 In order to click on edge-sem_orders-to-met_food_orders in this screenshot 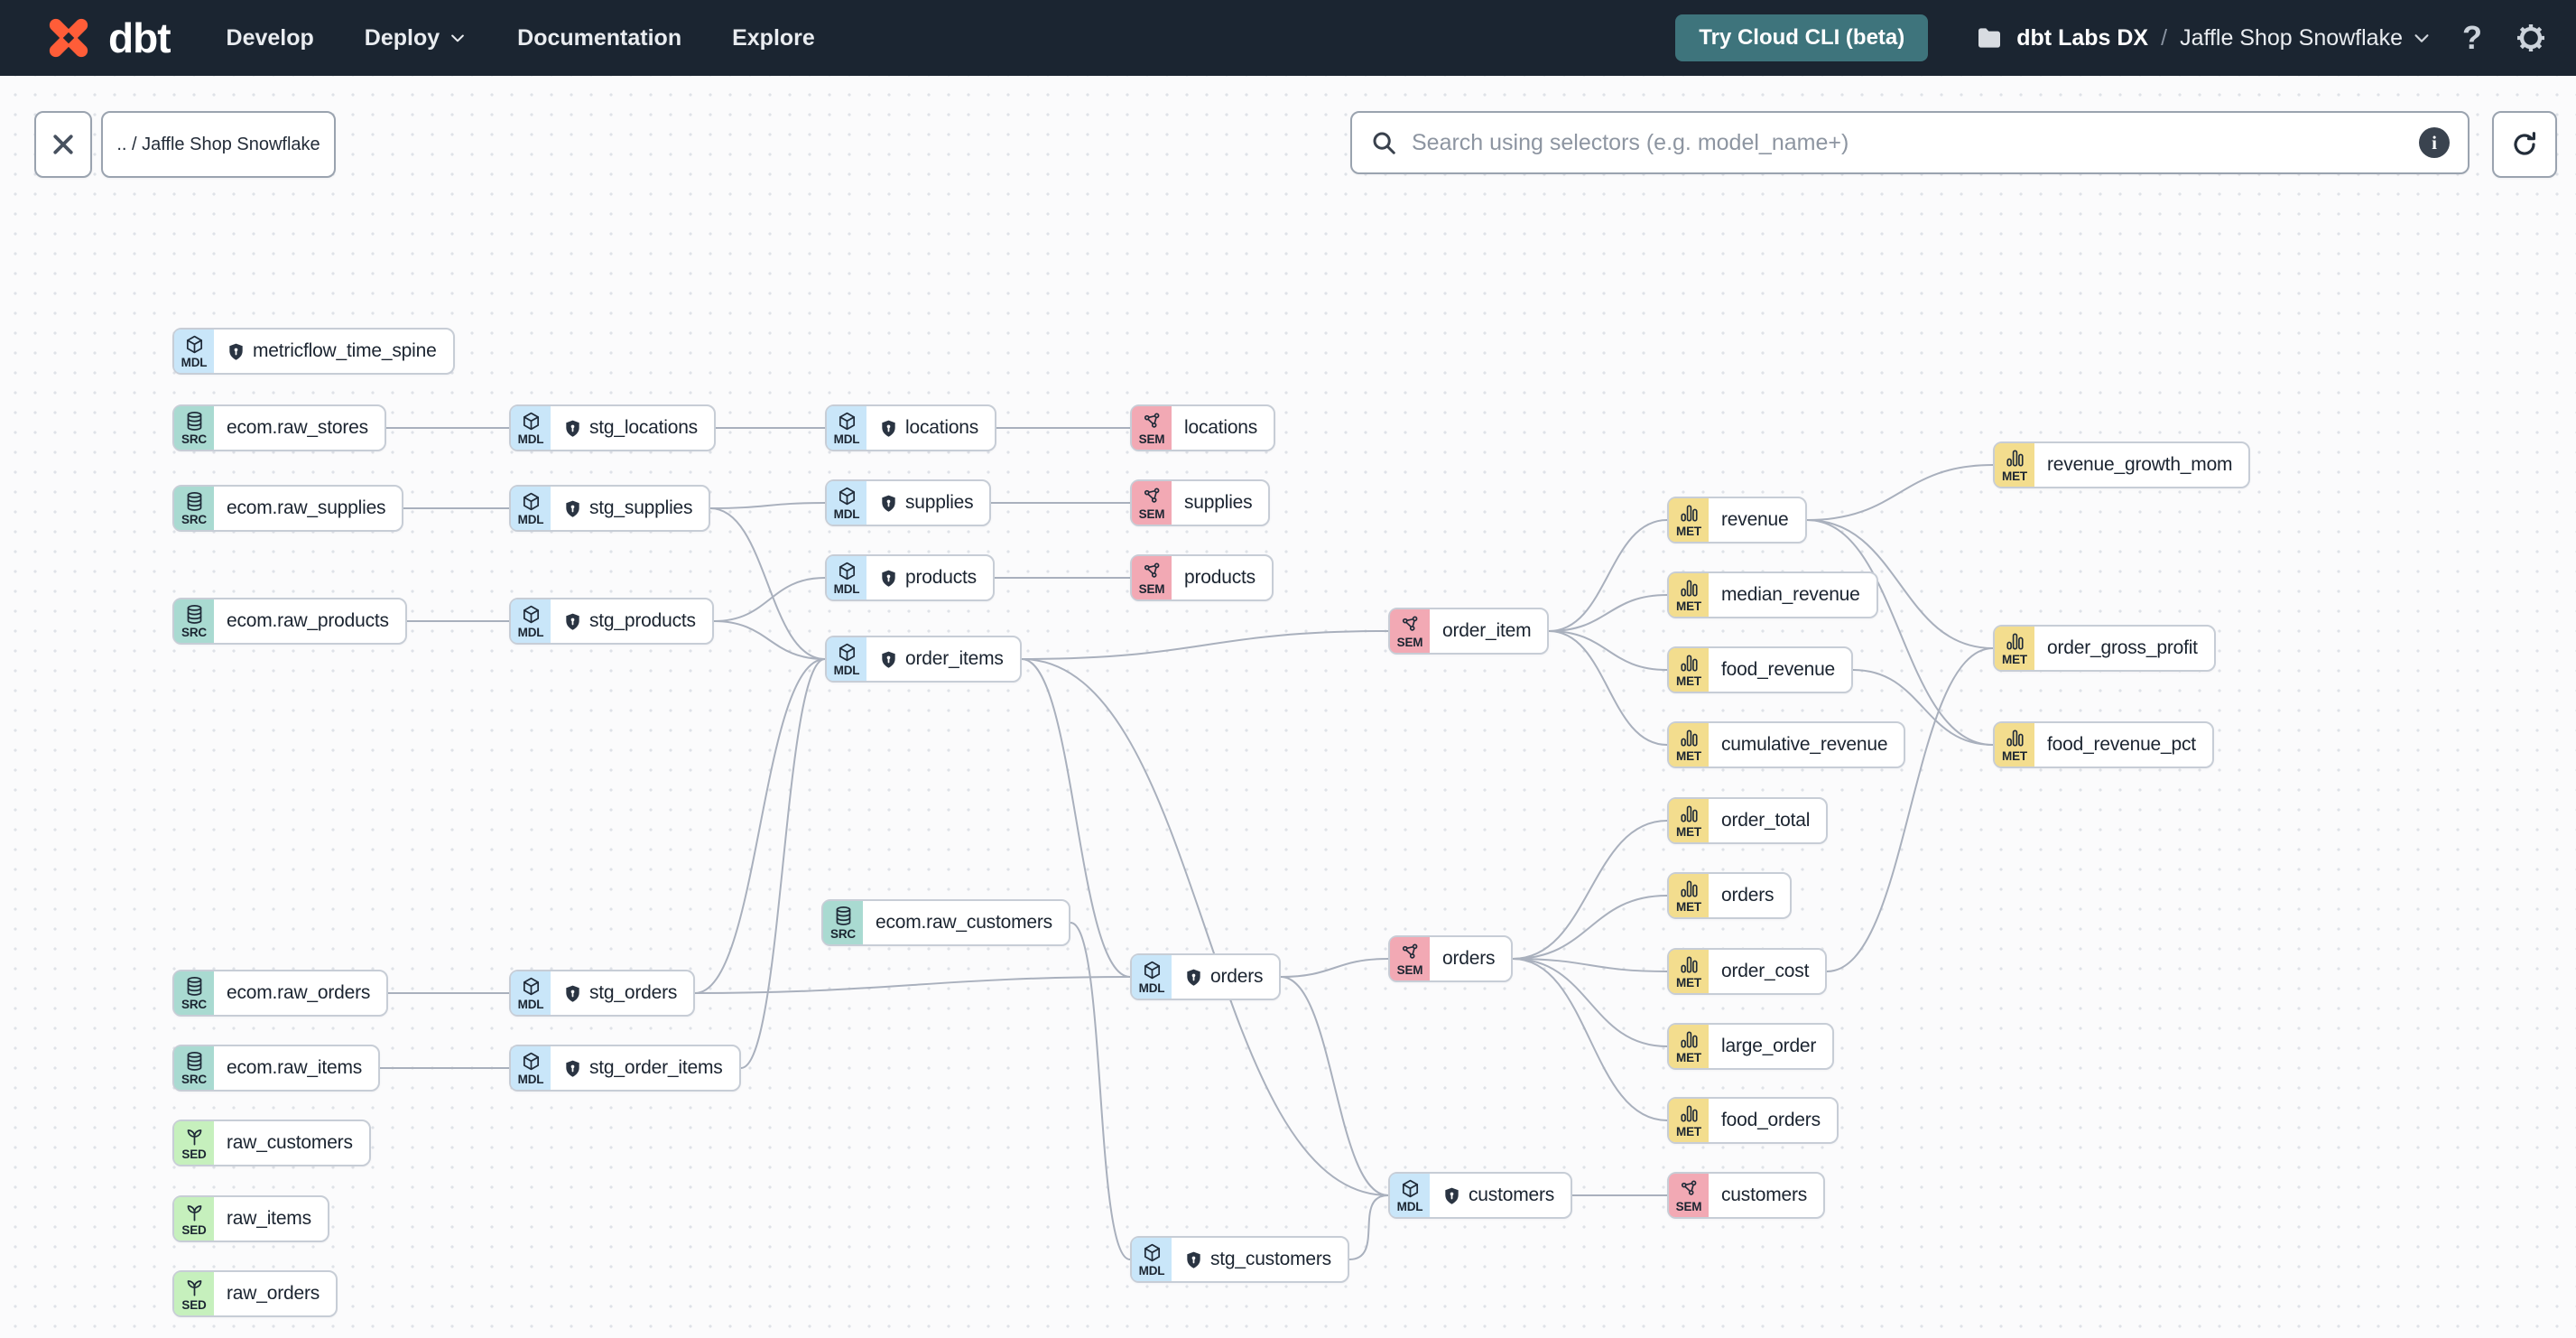, I will do `click(1590, 1039)`.